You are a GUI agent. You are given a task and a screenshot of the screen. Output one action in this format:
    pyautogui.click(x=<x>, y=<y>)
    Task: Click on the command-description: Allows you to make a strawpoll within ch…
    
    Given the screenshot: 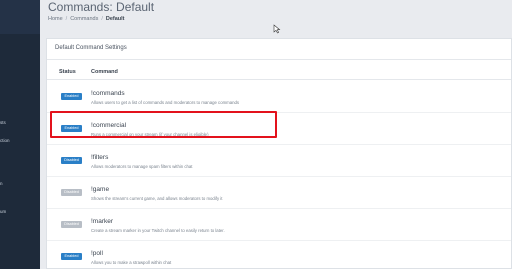 What is the action you would take?
    pyautogui.click(x=131, y=262)
    